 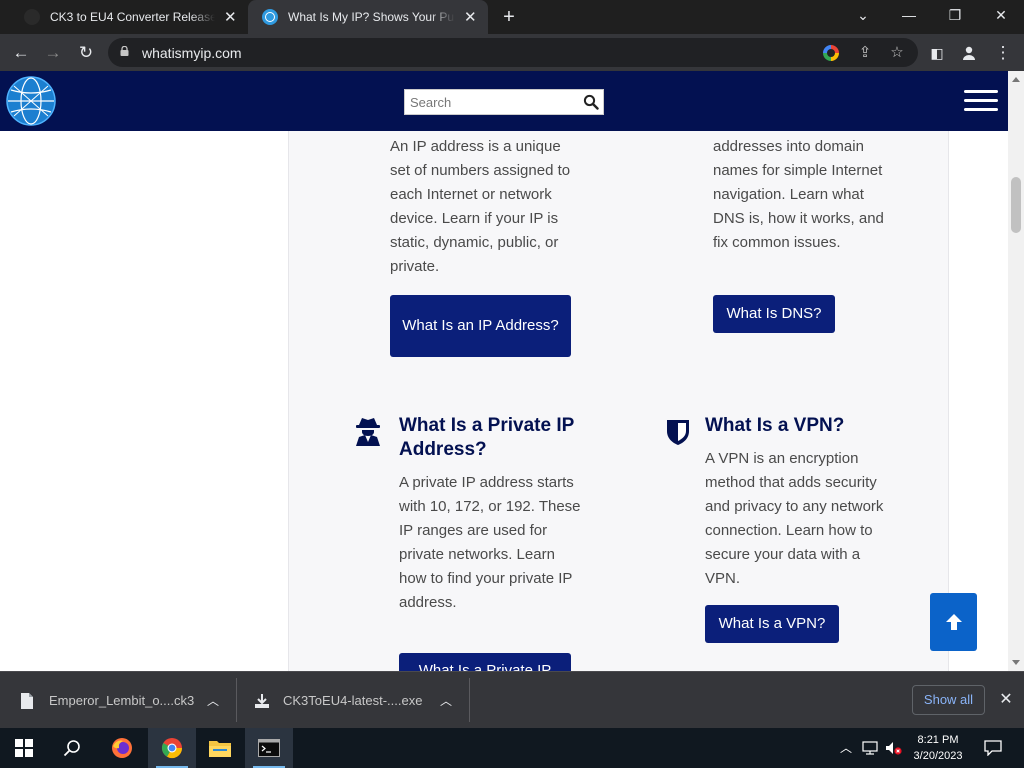 What do you see at coordinates (24, 748) in the screenshot?
I see `windows-start-icon` at bounding box center [24, 748].